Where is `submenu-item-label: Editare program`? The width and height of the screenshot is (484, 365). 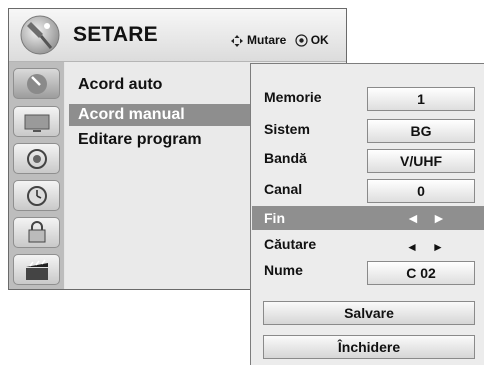
submenu-item-label: Editare program is located at coordinates (140, 139).